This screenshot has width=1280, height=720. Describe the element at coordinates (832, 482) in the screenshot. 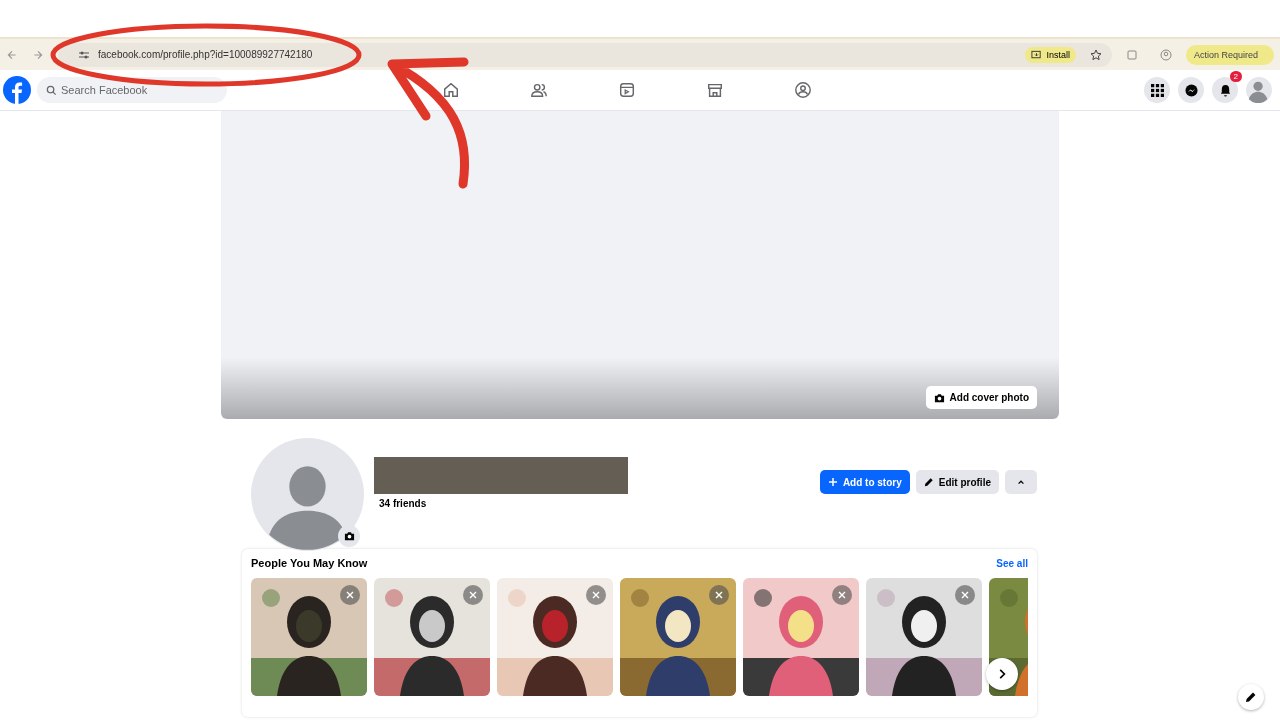

I see `plus-icon` at that location.